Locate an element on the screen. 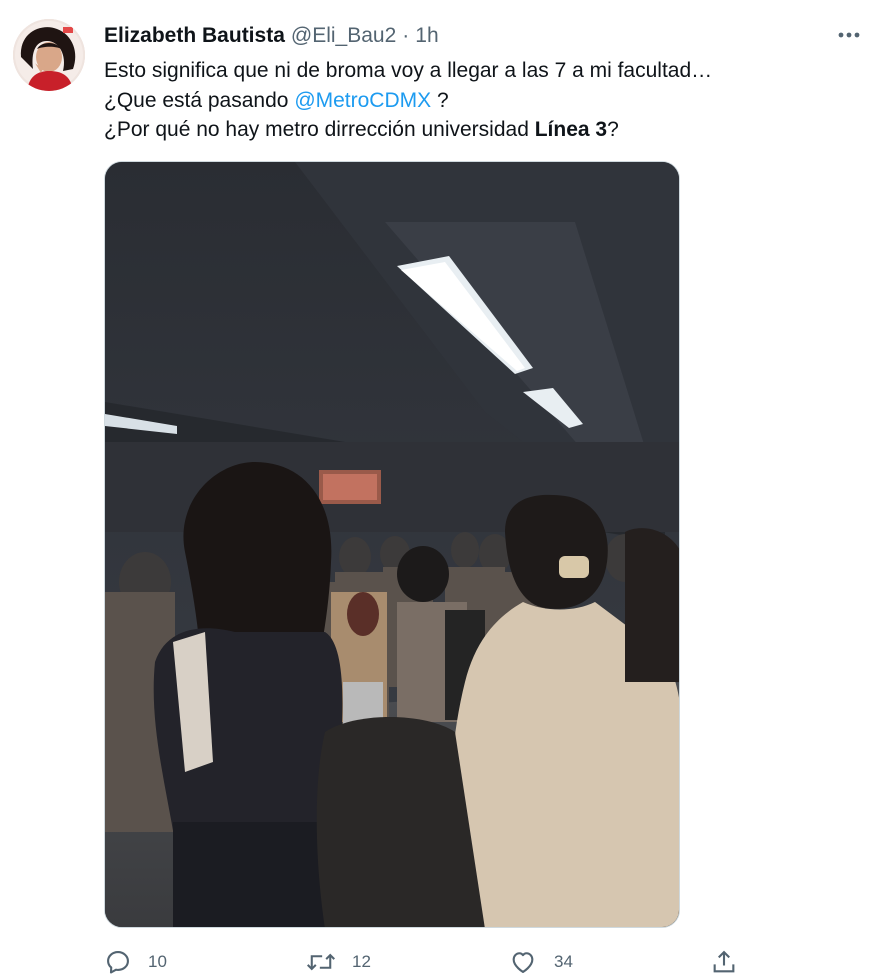 Image resolution: width=878 pixels, height=980 pixels. mention-link: @MetroCDMX is located at coordinates (362, 100).